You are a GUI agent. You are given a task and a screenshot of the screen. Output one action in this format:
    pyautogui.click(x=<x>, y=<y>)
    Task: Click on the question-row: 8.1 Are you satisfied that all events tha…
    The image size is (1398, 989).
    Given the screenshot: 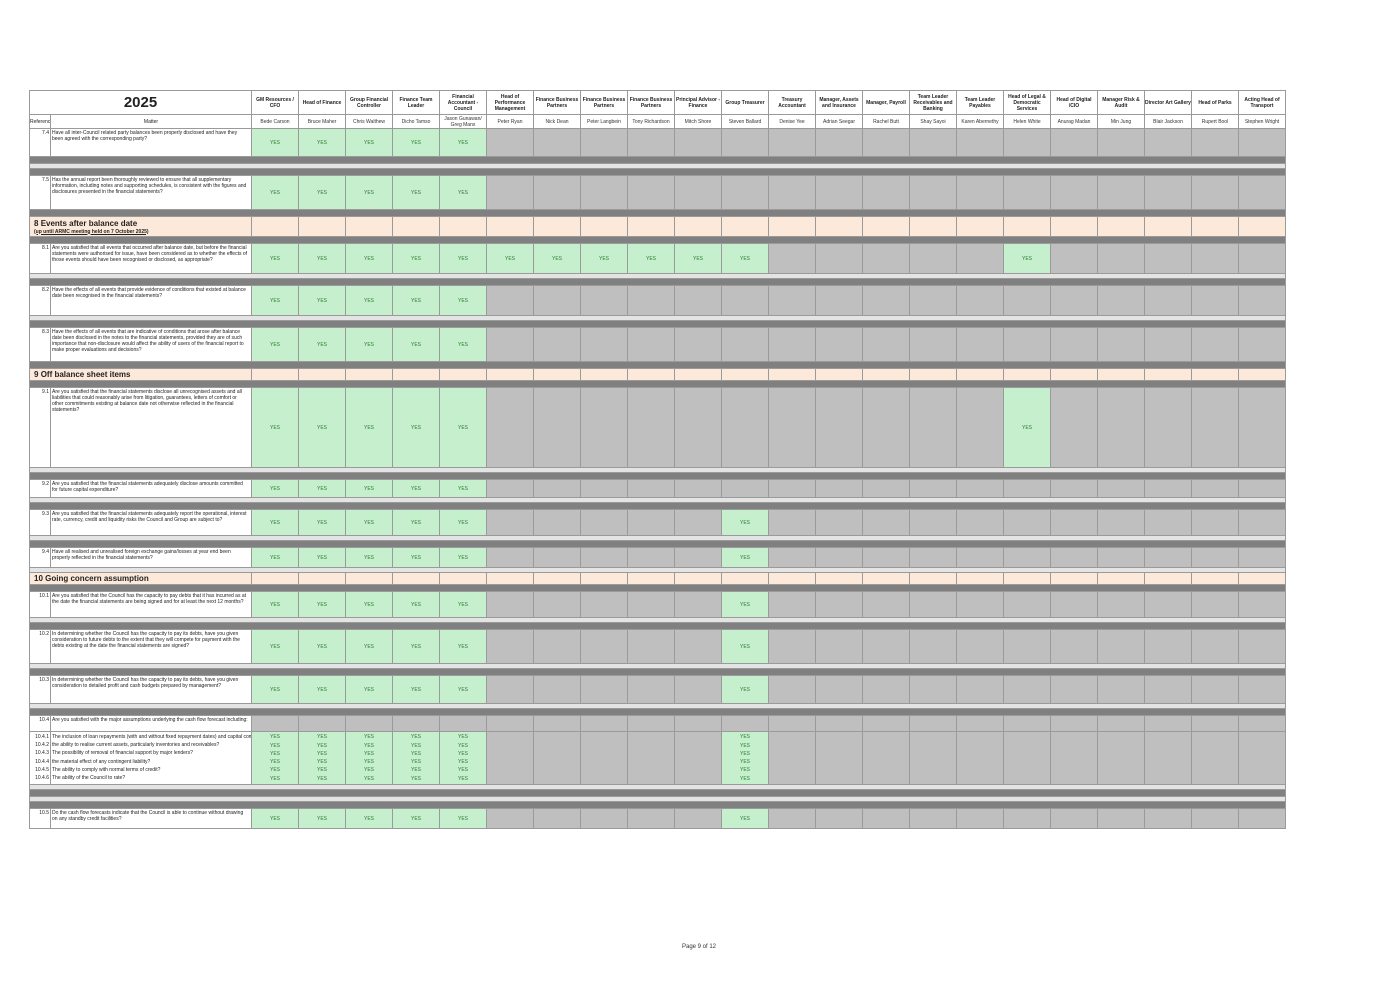 What is the action you would take?
    pyautogui.click(x=657, y=258)
    